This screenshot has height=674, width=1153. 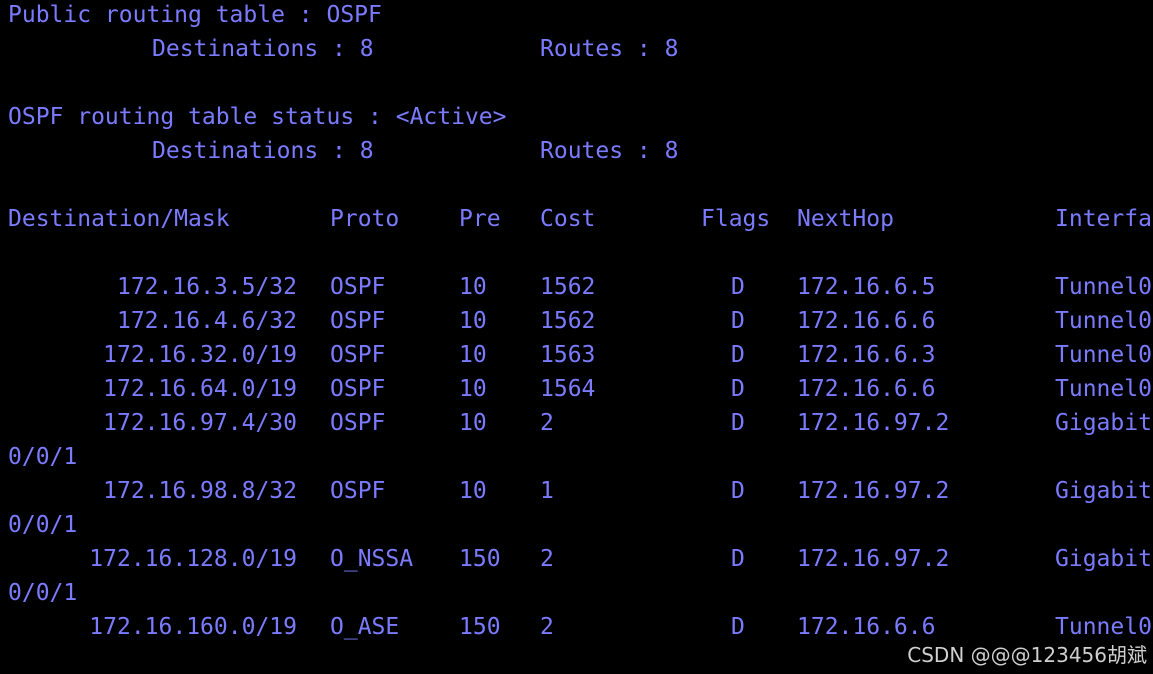 What do you see at coordinates (866, 287) in the screenshot?
I see `route-nexthop: 172.16.6.5` at bounding box center [866, 287].